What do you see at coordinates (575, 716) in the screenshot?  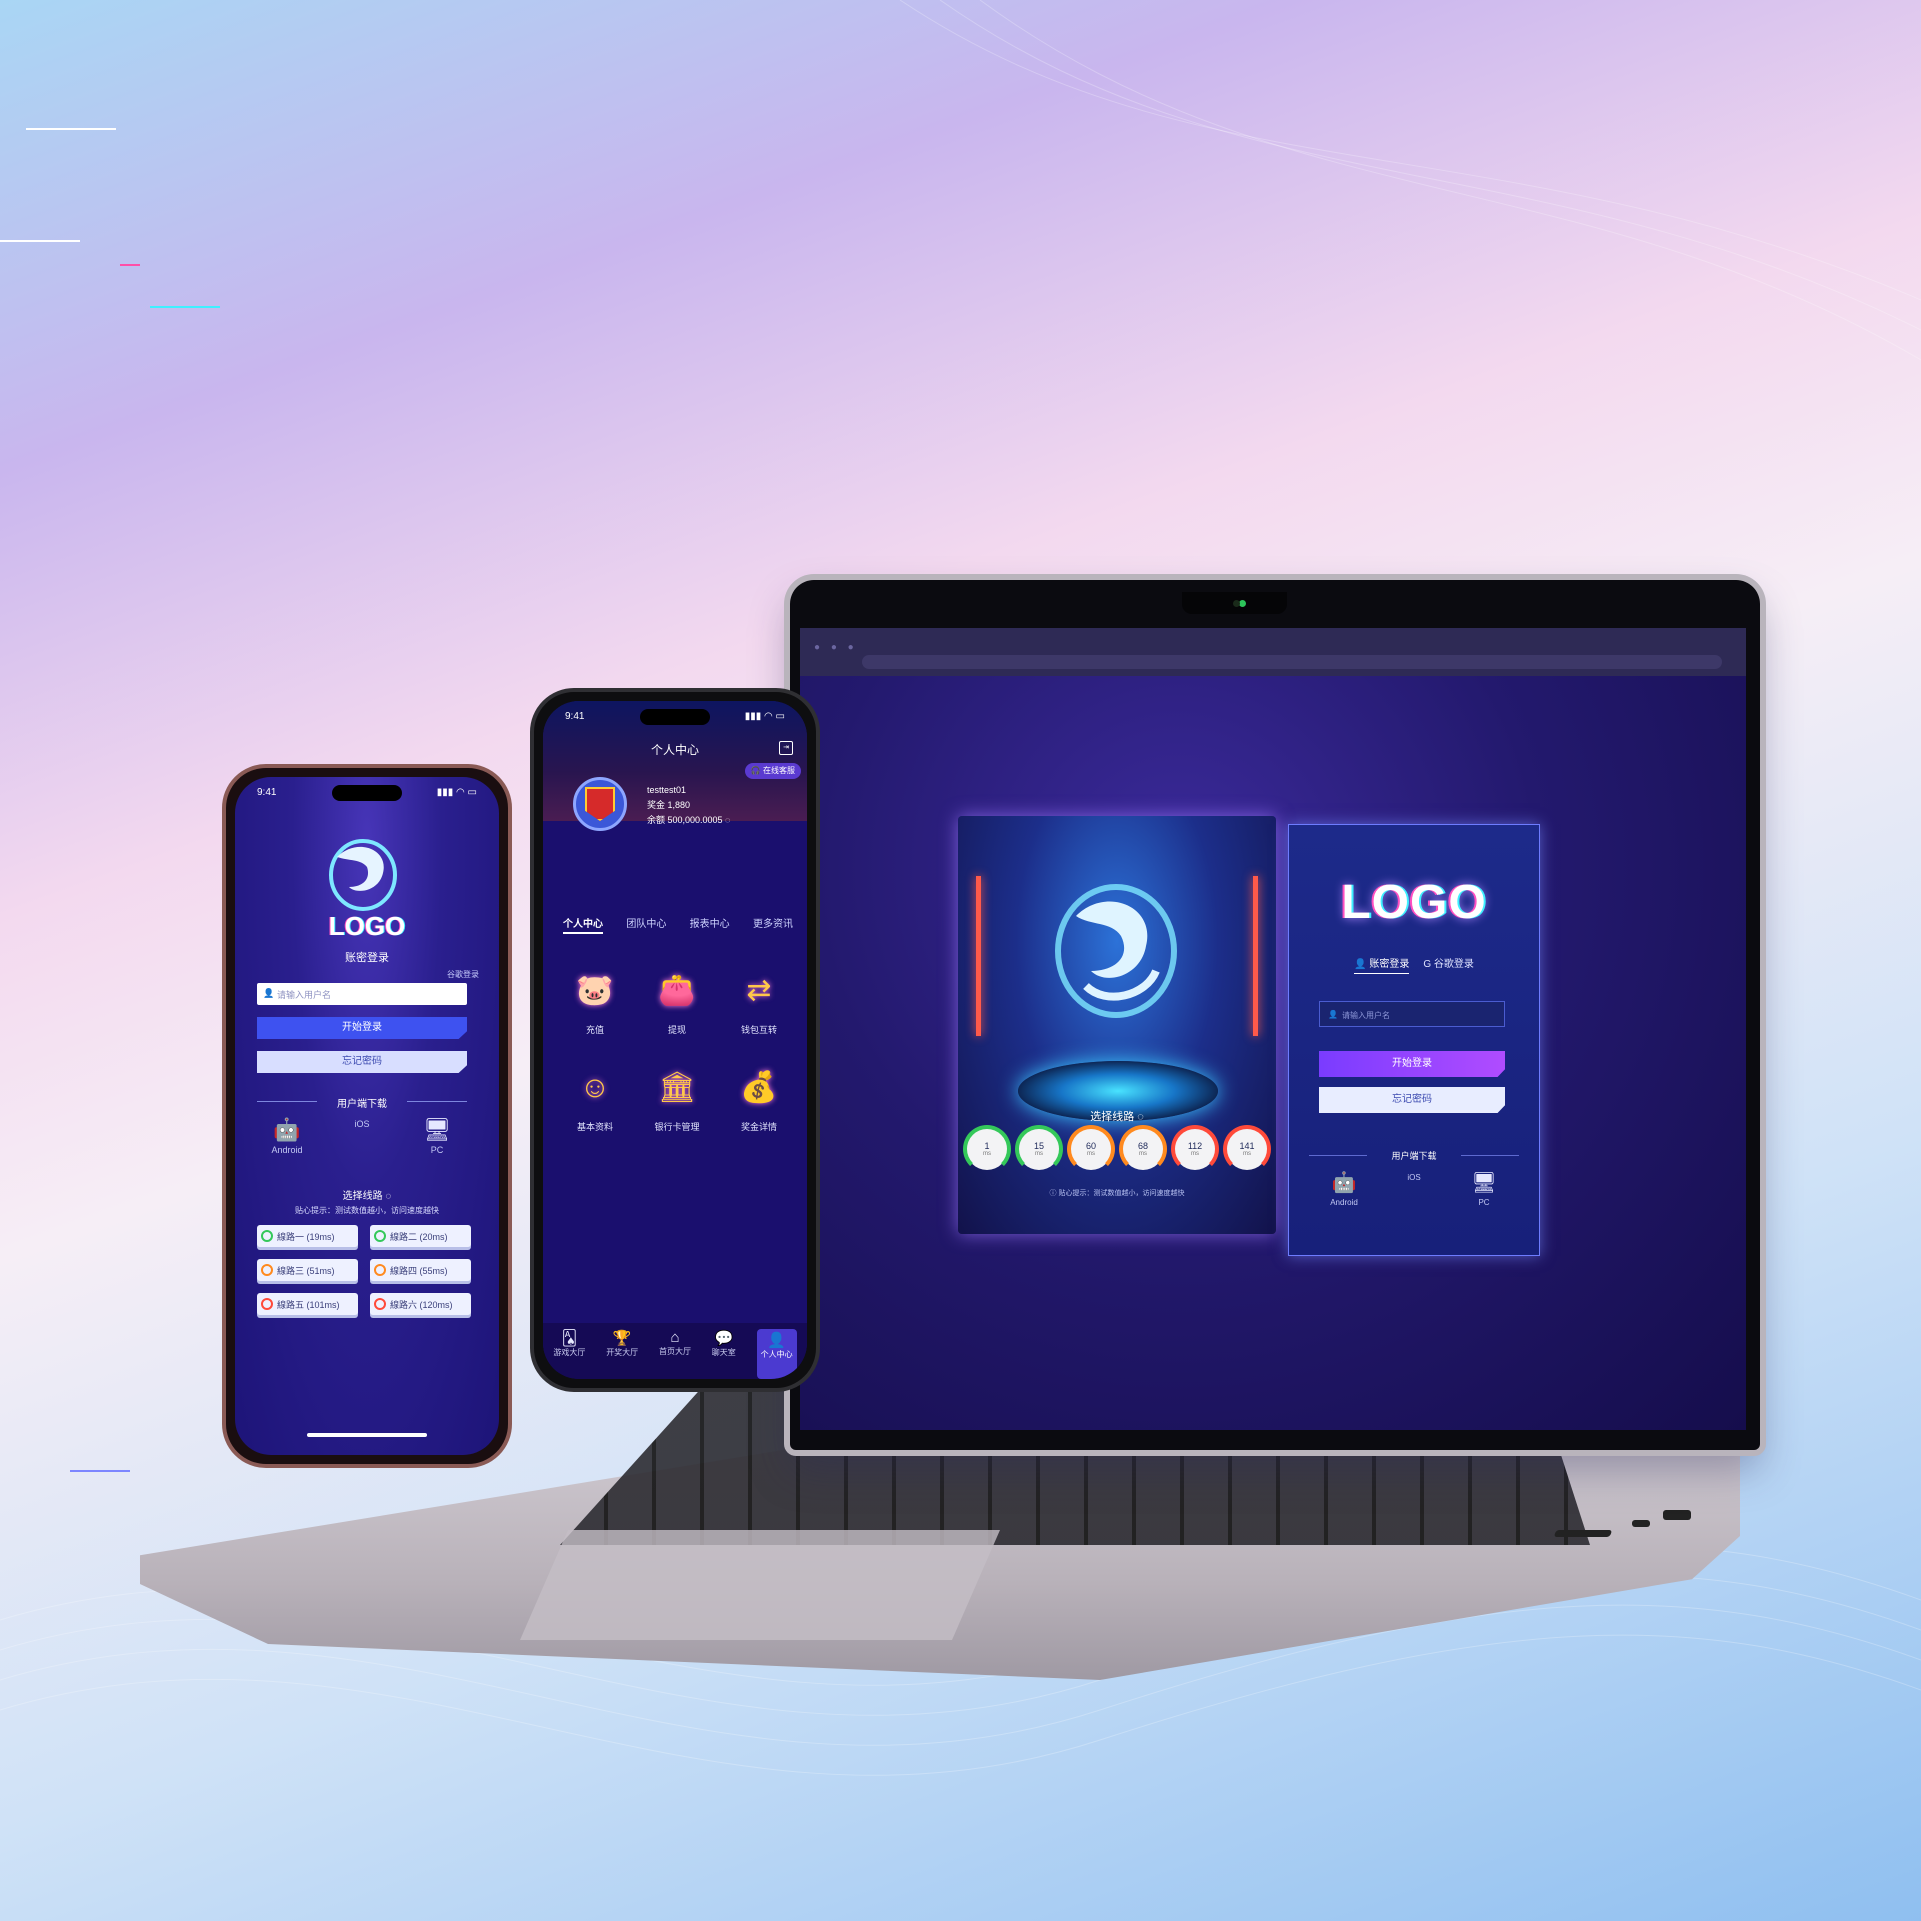 I see `status-time: 9:41` at bounding box center [575, 716].